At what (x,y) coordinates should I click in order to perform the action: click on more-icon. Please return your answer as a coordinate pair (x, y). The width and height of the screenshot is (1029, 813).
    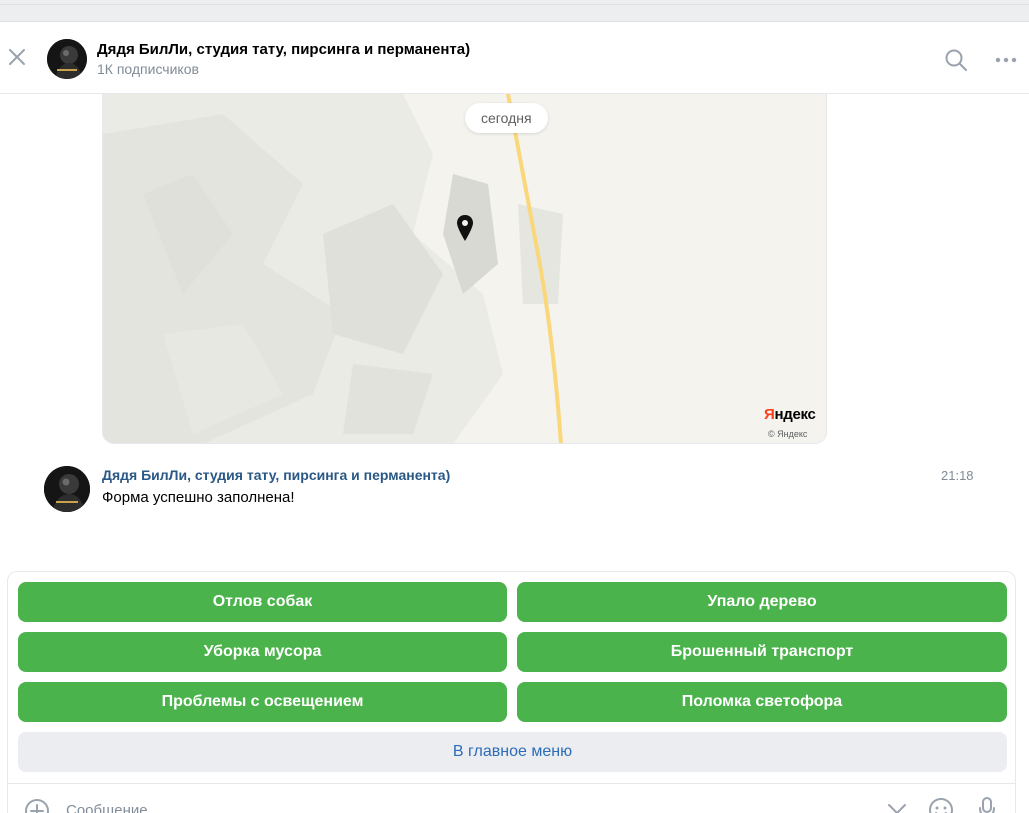
    Looking at the image, I should click on (1006, 60).